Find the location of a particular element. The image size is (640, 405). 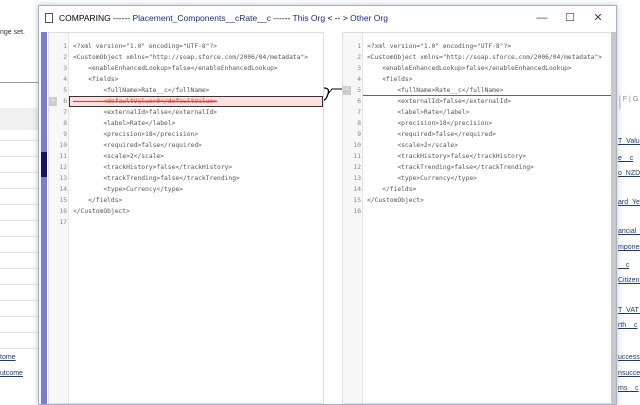

diff-connector is located at coordinates (334, 94).